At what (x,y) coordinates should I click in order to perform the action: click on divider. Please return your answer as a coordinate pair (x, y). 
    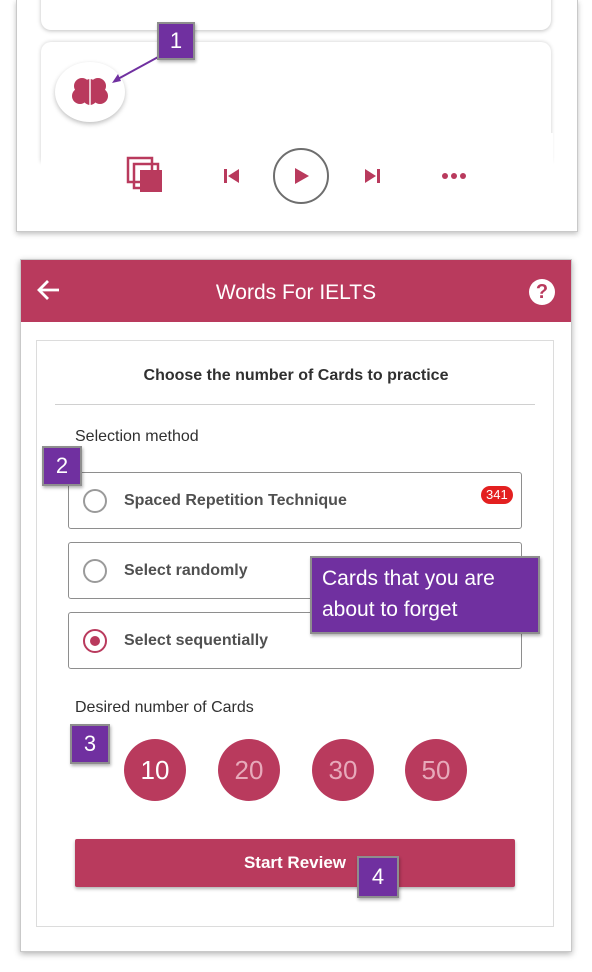
    Looking at the image, I should click on (295, 404).